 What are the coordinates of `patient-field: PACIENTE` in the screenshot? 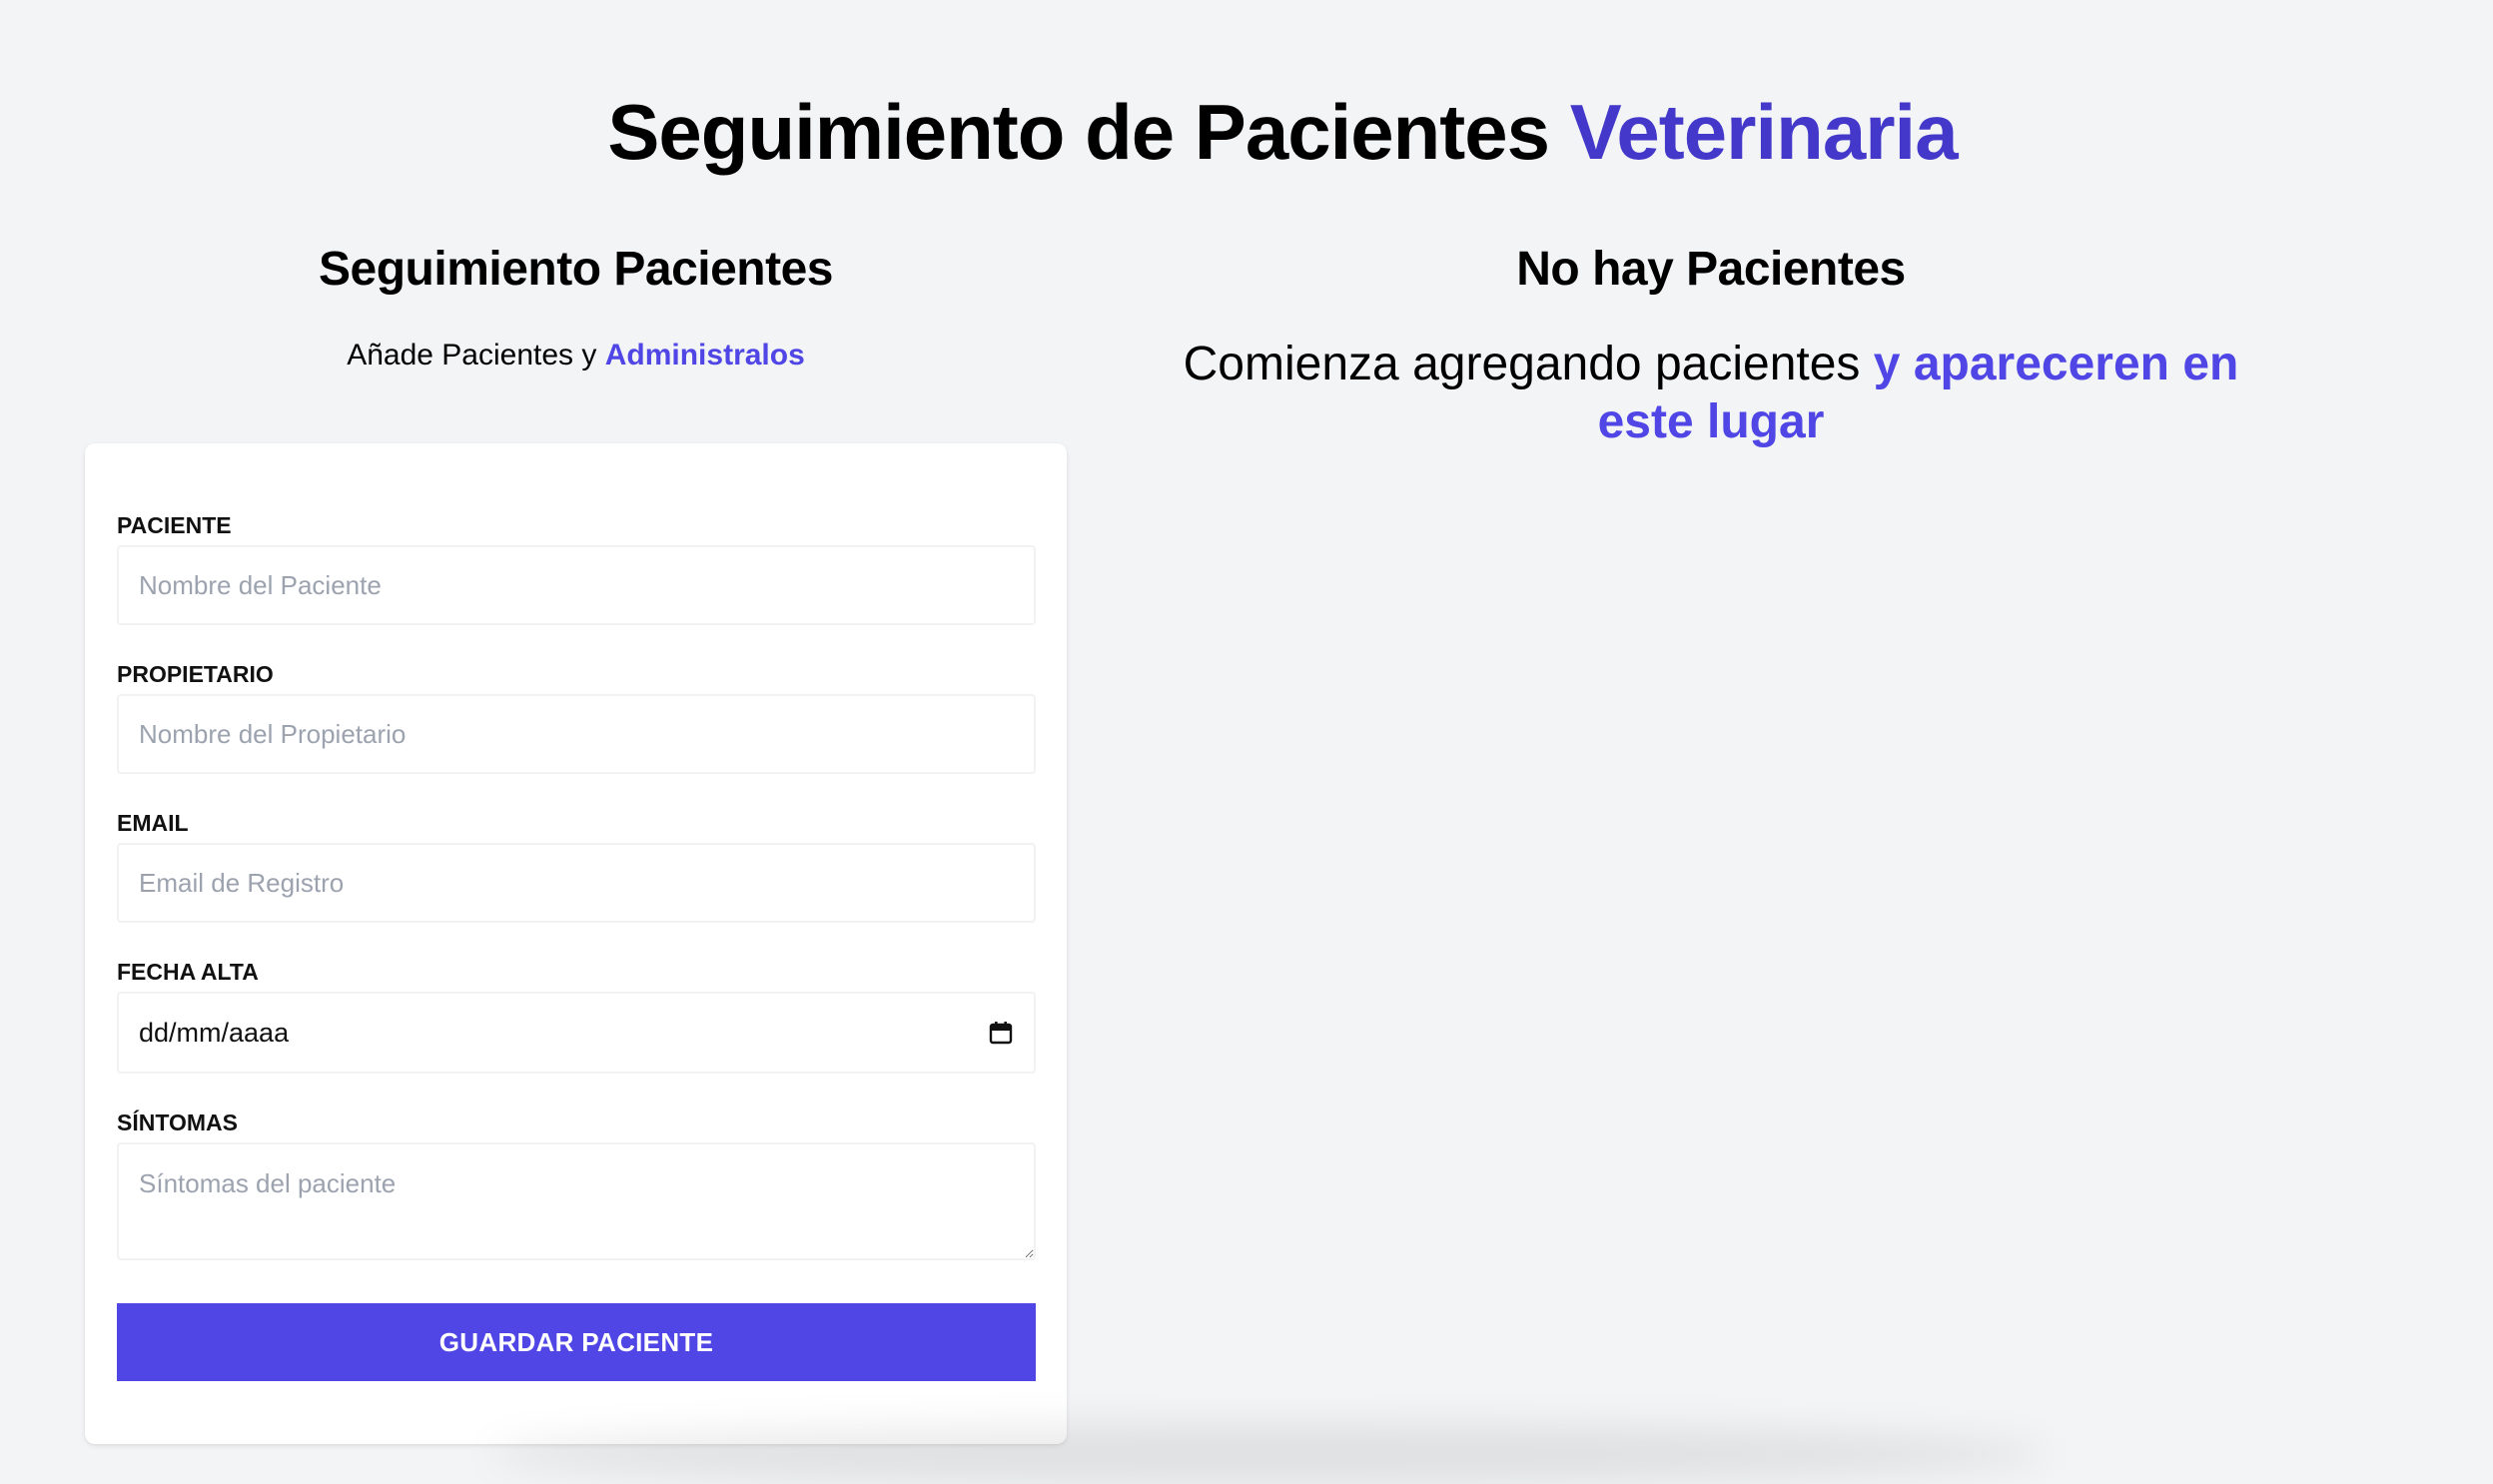 It's located at (576, 568).